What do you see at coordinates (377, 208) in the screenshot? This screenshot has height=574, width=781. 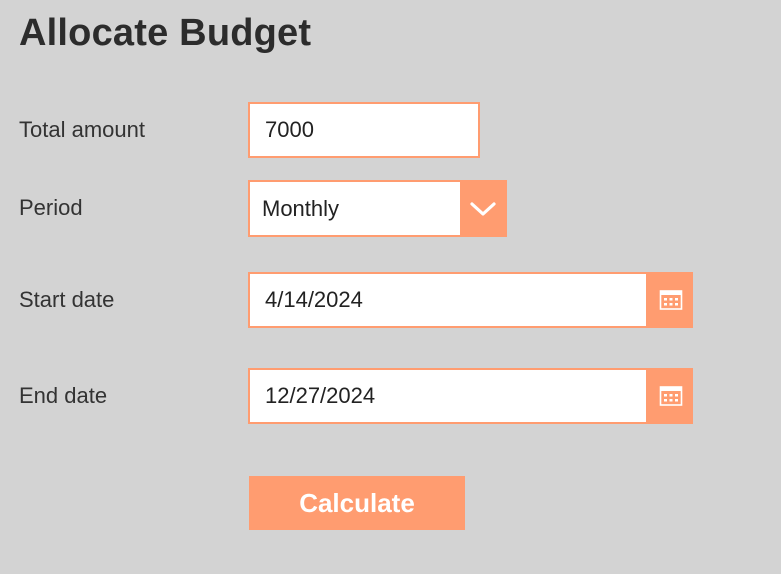 I see `period-select: Monthly` at bounding box center [377, 208].